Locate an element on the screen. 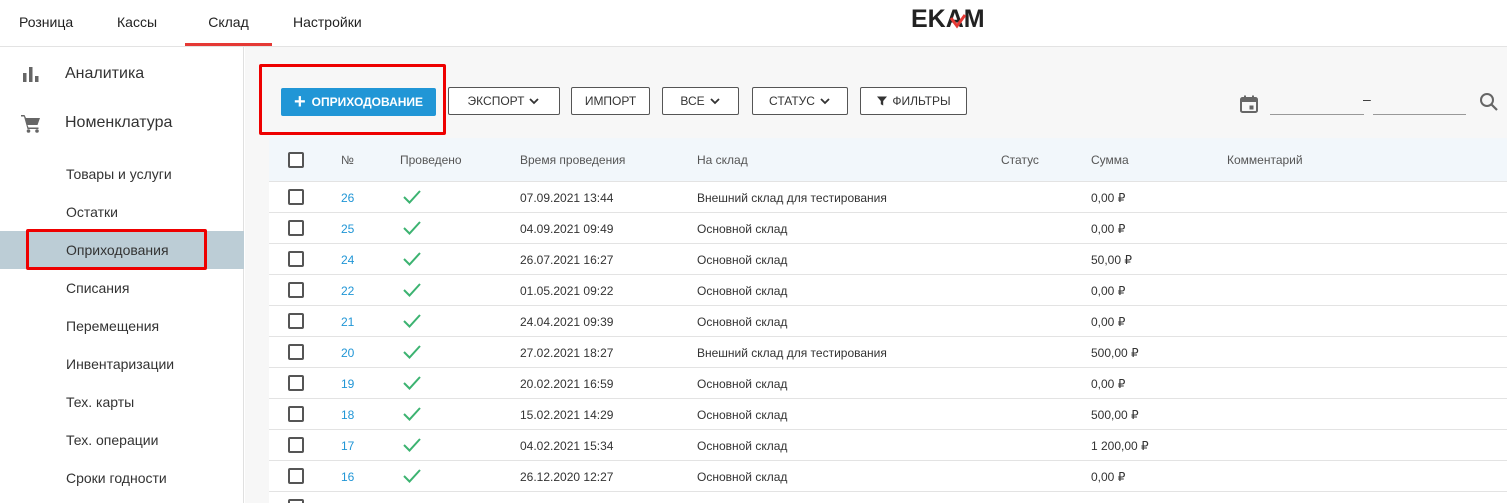 The height and width of the screenshot is (503, 1507). header-posted: Проведено is located at coordinates (431, 160).